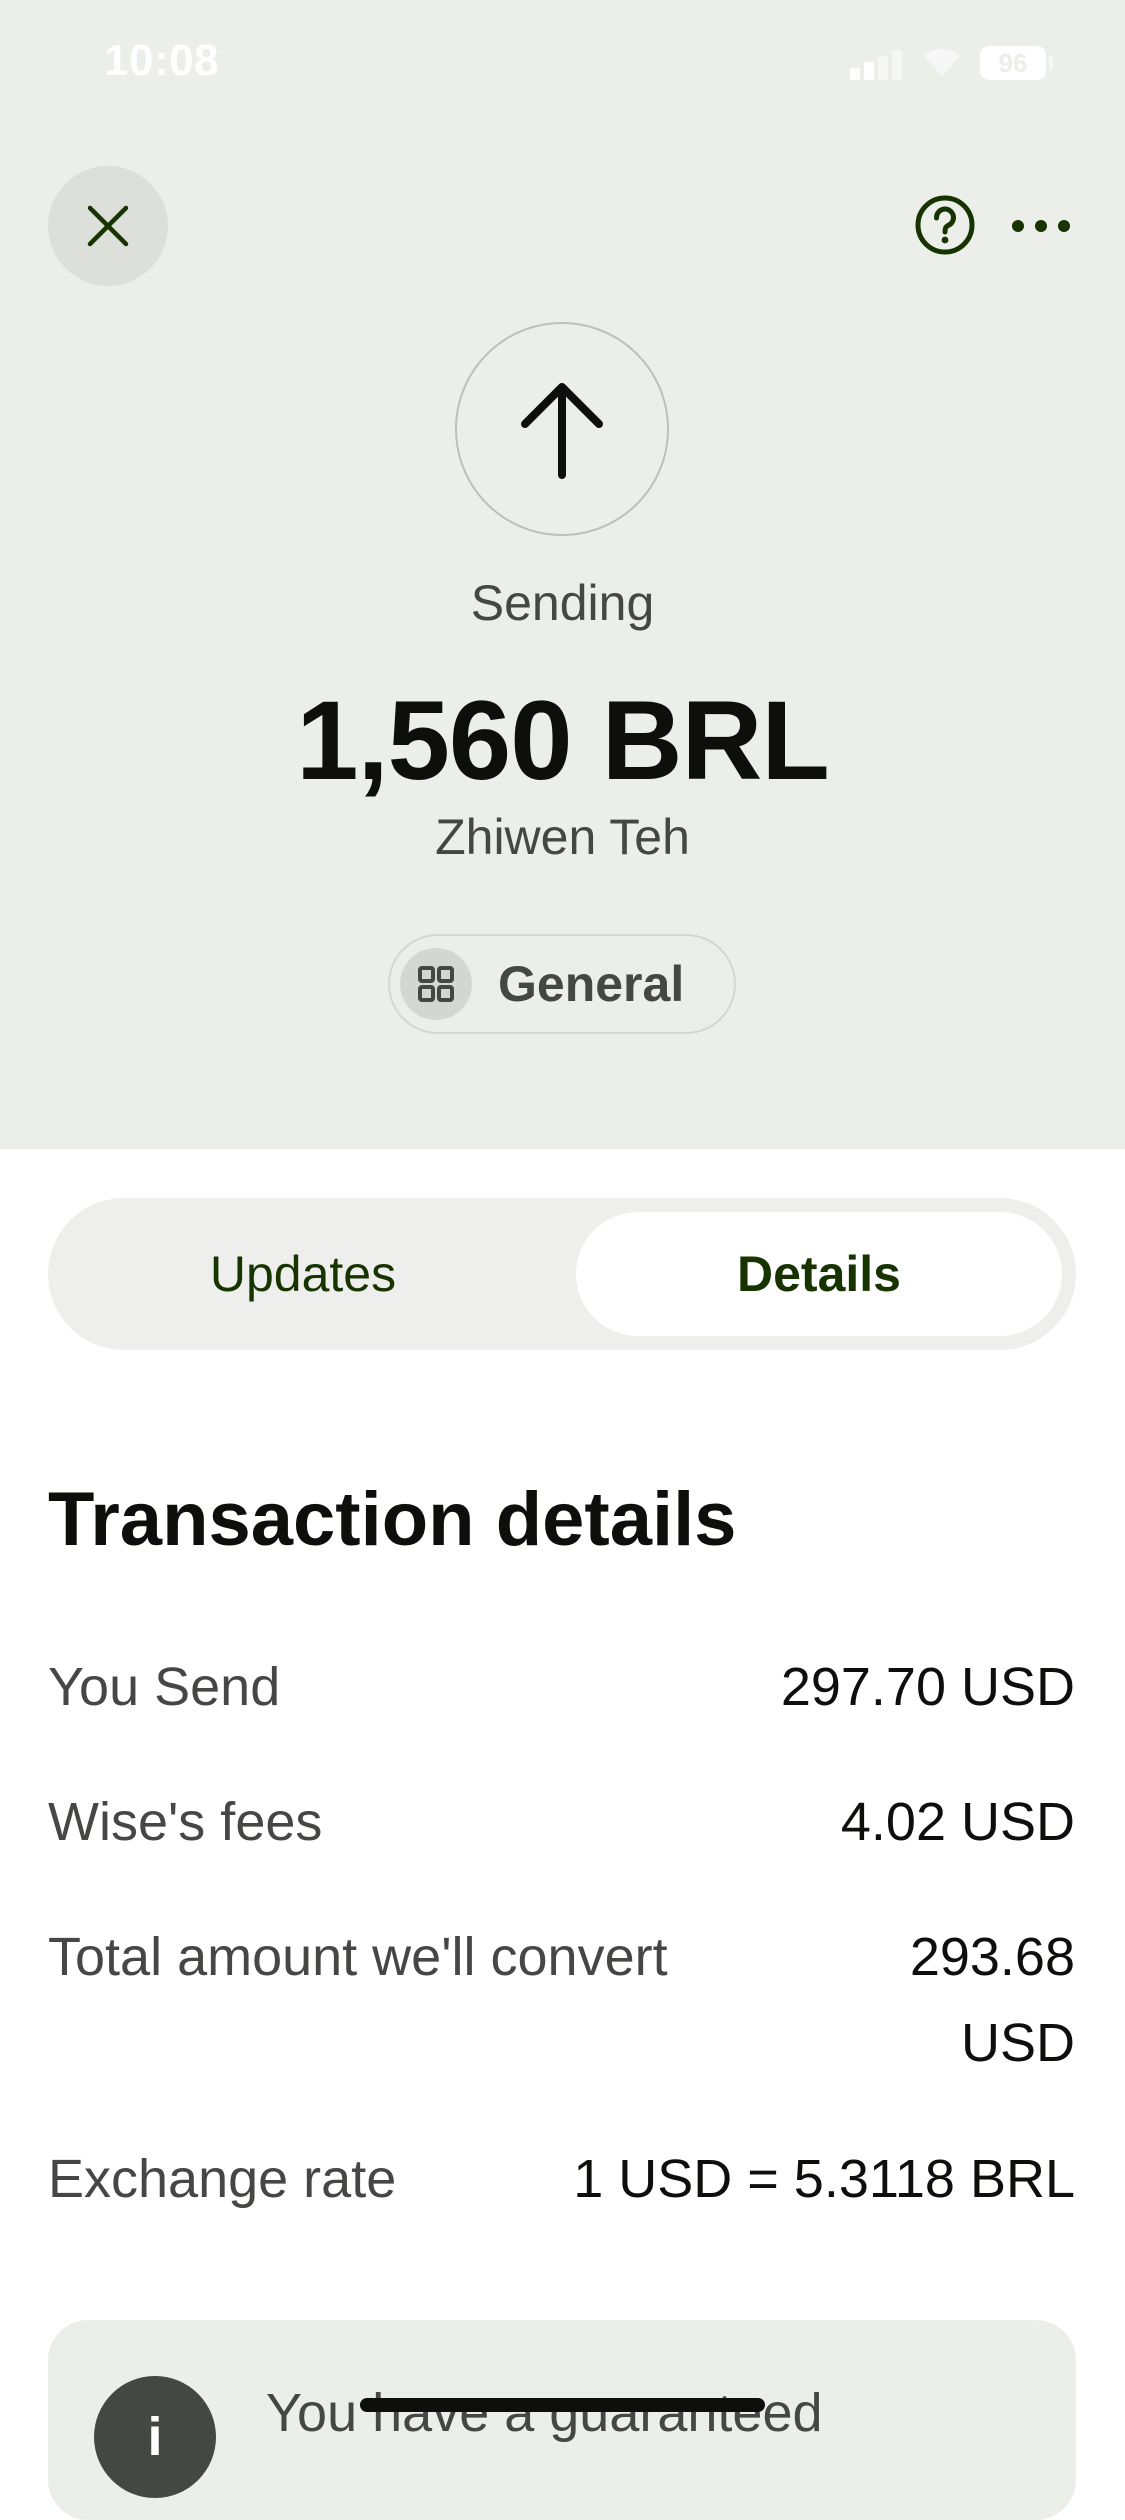  I want to click on arrow-up-icon, so click(562, 431).